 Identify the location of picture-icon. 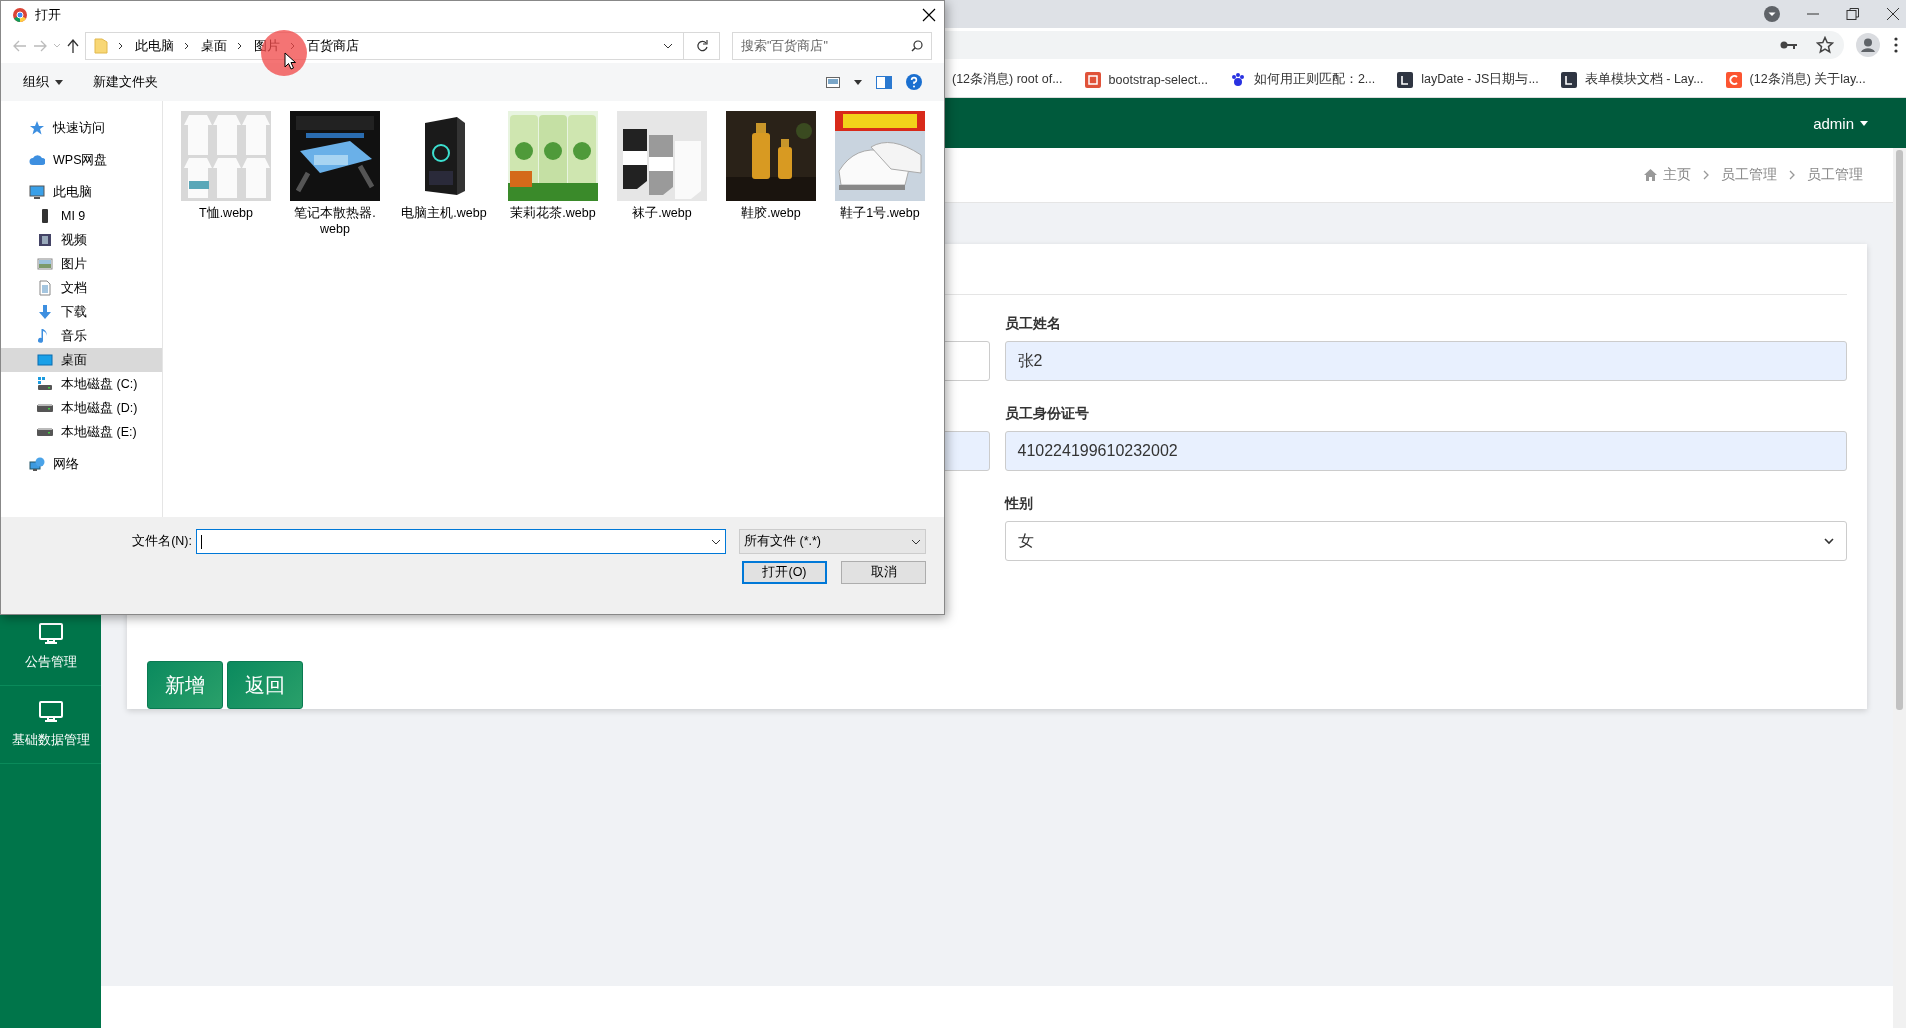
(45, 264).